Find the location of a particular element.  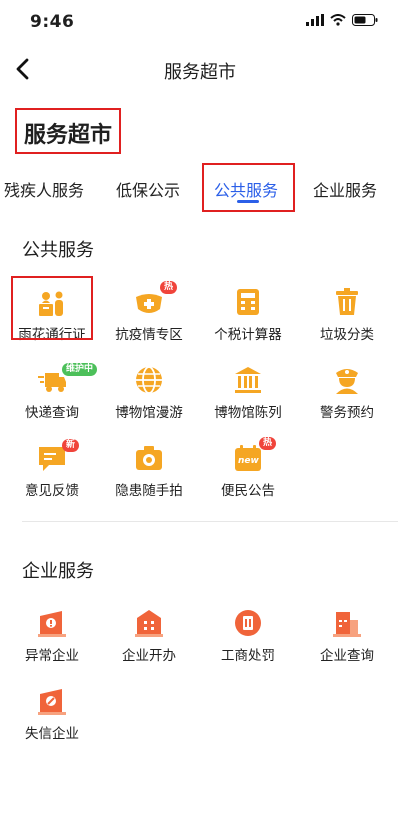

calculator-icon is located at coordinates (248, 302).